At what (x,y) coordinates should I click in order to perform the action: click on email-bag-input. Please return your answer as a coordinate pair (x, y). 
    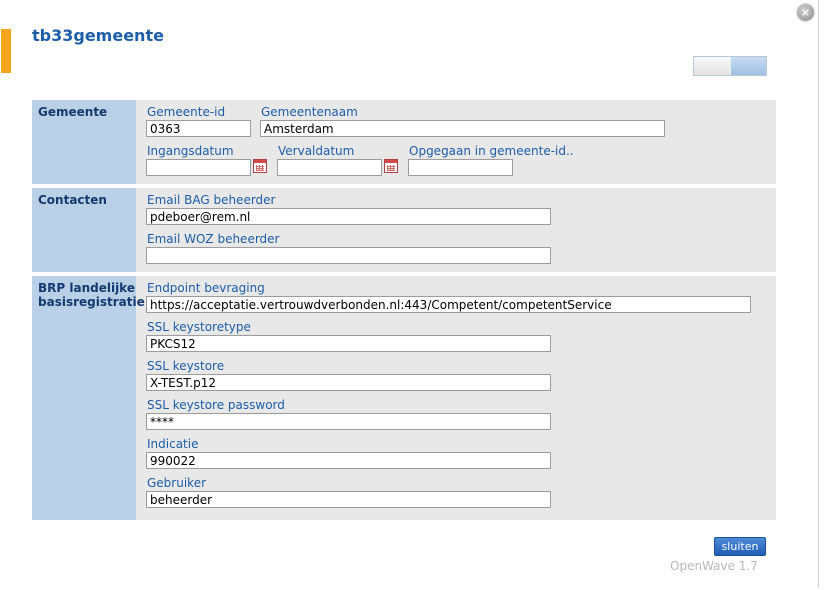
    Looking at the image, I should click on (348, 216).